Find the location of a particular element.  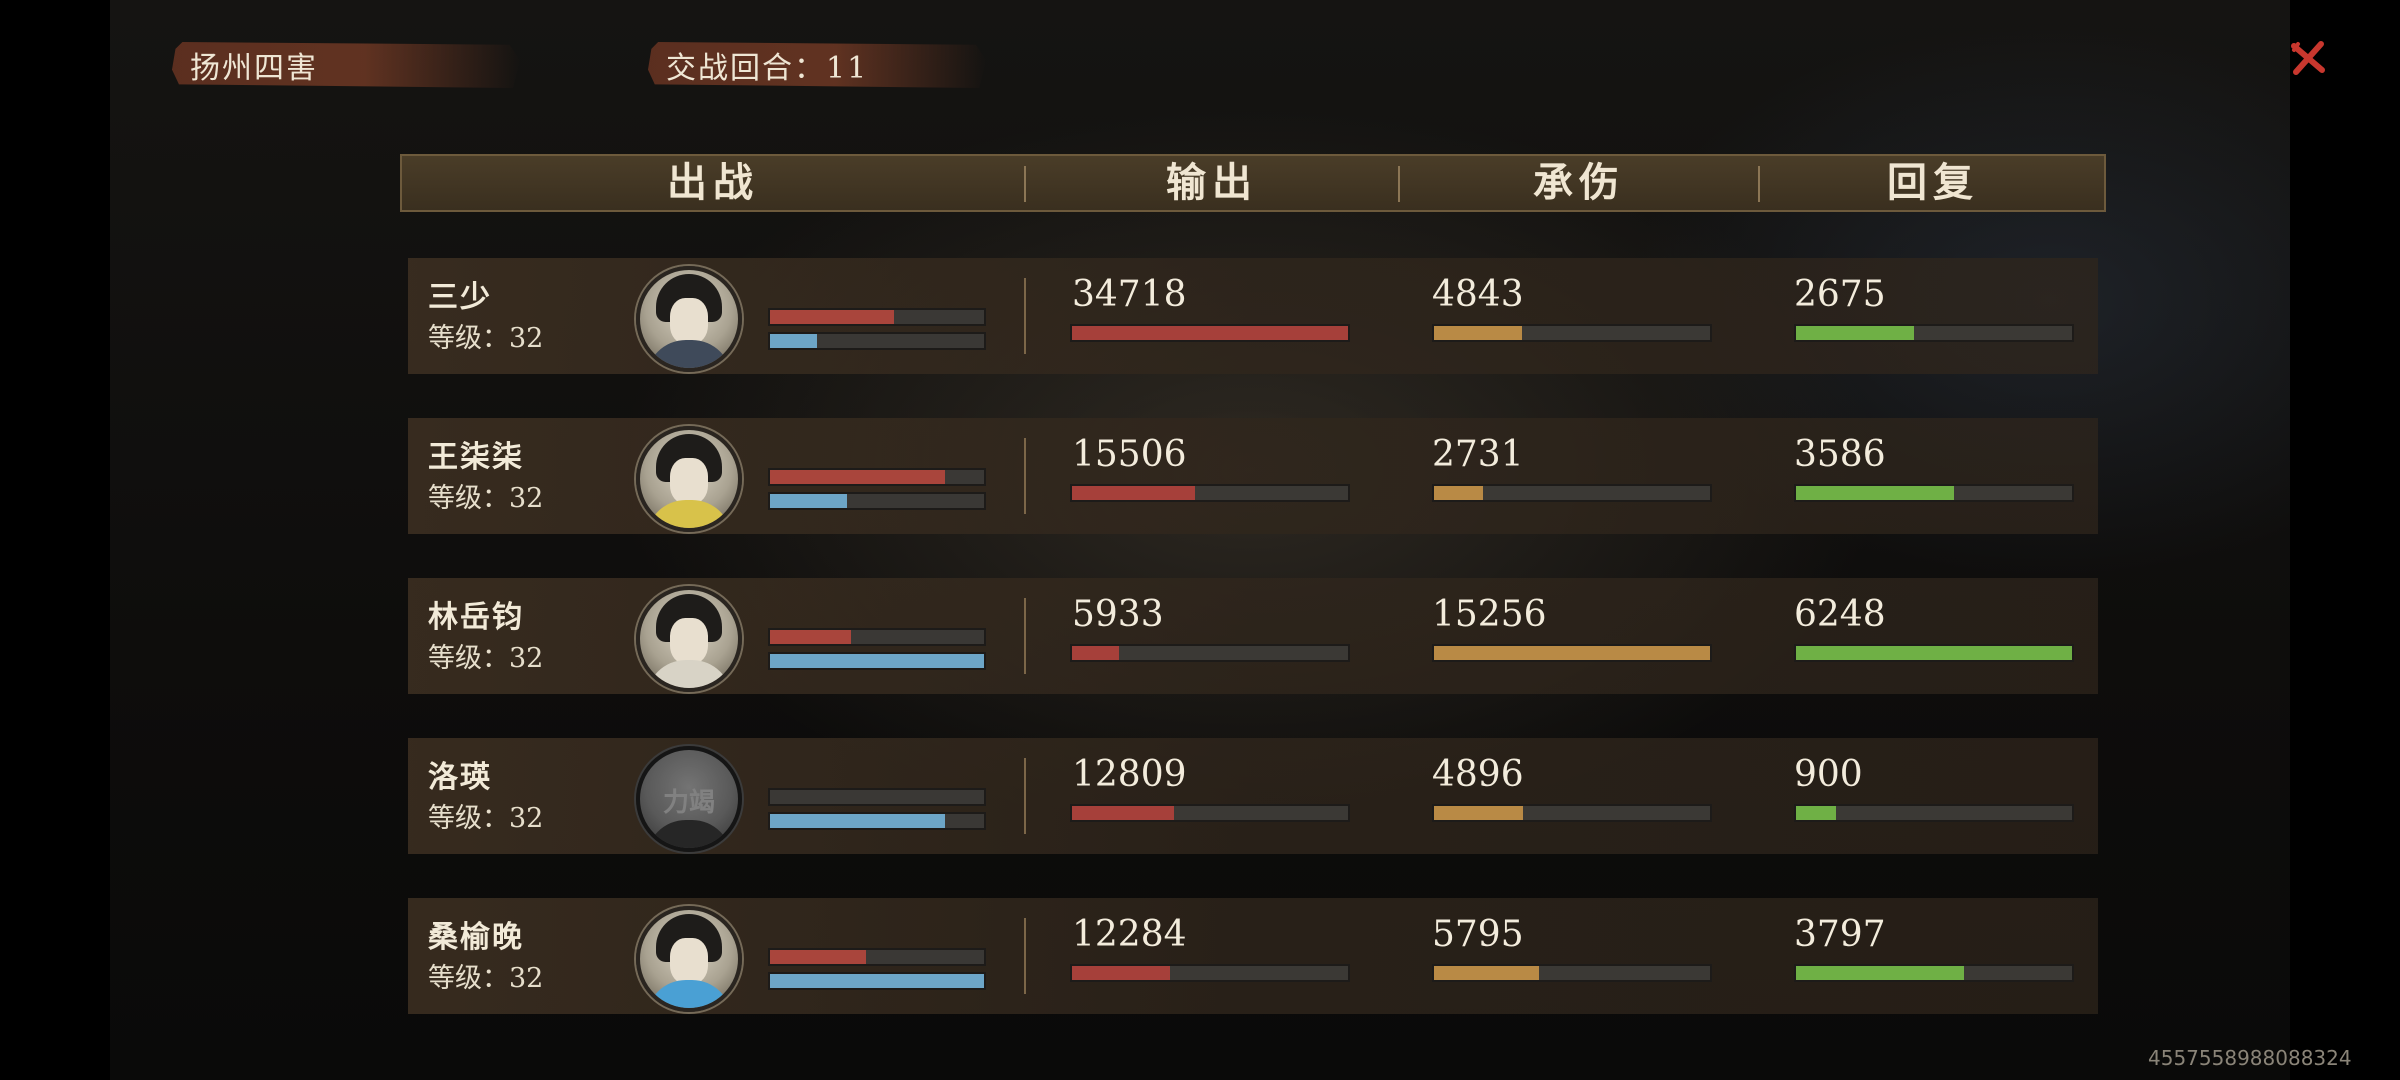

heal-value: 900 is located at coordinates (1828, 774).